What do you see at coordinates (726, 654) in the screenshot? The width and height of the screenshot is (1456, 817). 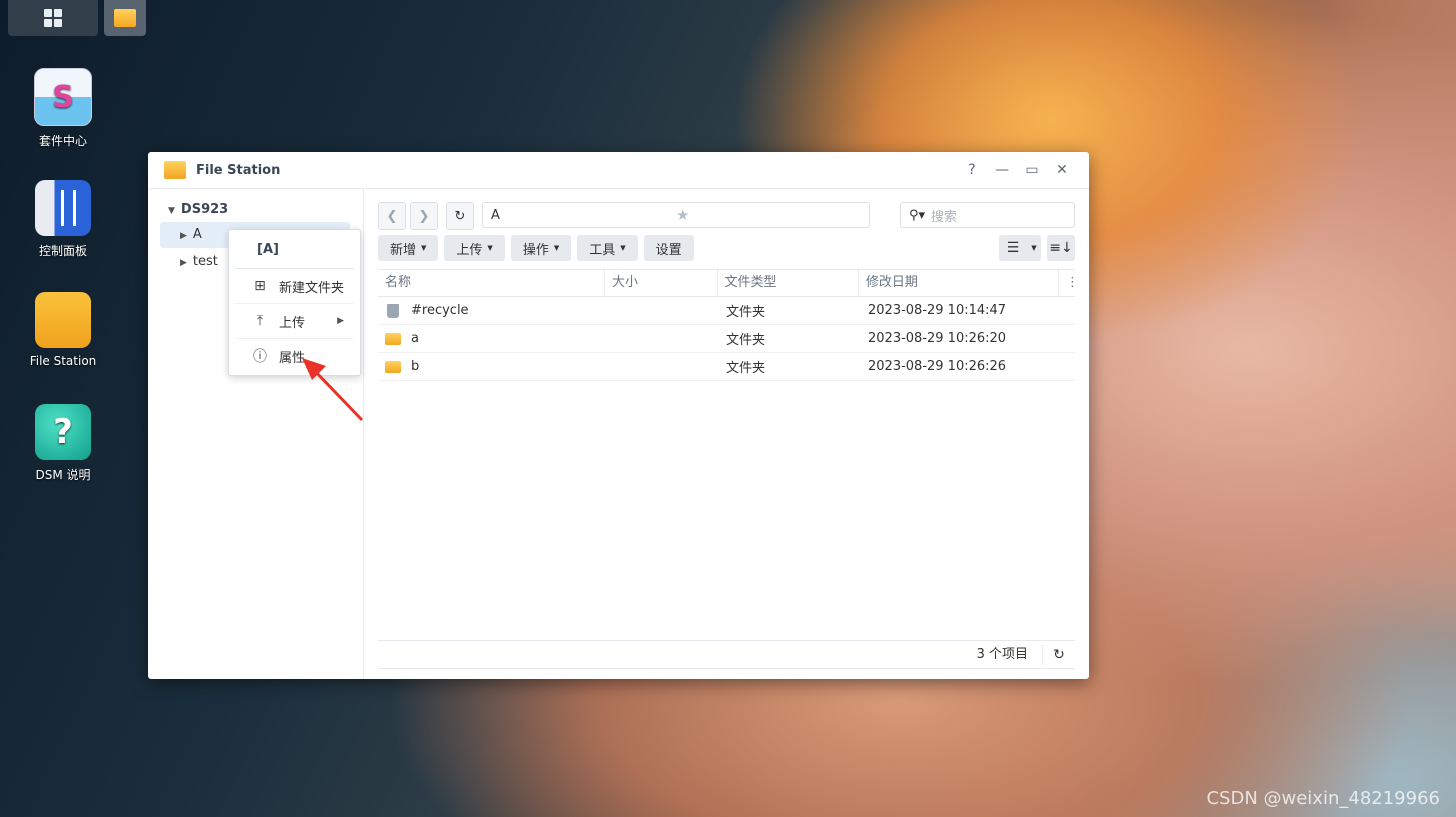 I see `status-bar: 3 个项目 ↻` at bounding box center [726, 654].